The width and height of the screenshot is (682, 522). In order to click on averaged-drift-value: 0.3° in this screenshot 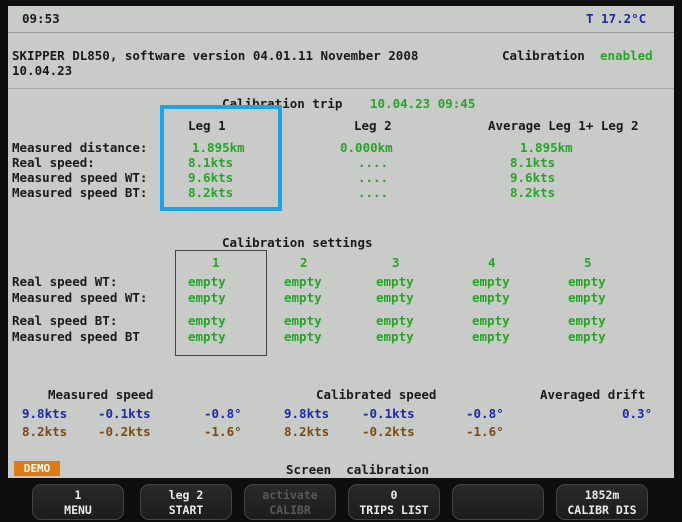, I will do `click(637, 413)`.